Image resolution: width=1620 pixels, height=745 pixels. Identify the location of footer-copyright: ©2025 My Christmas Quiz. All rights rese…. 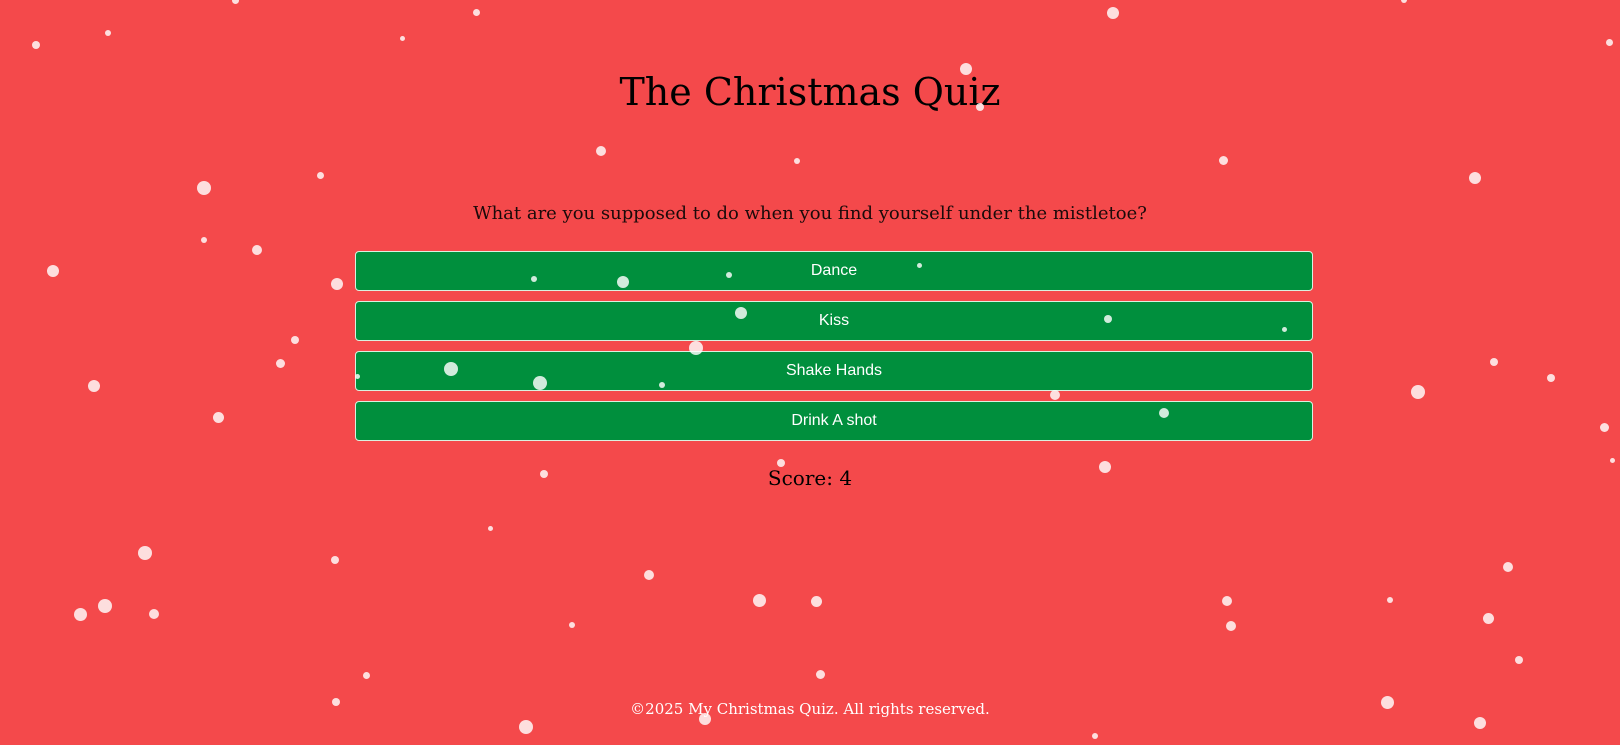
(810, 709).